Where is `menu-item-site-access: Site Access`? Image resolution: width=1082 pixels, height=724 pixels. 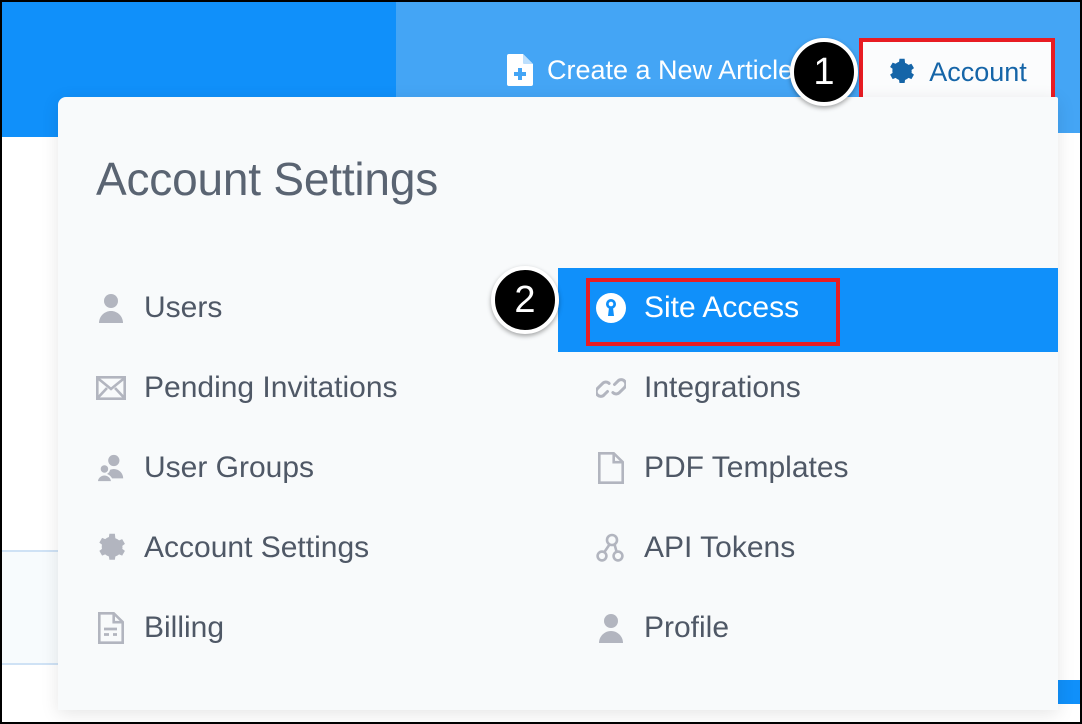
menu-item-site-access: Site Access is located at coordinates (808, 308).